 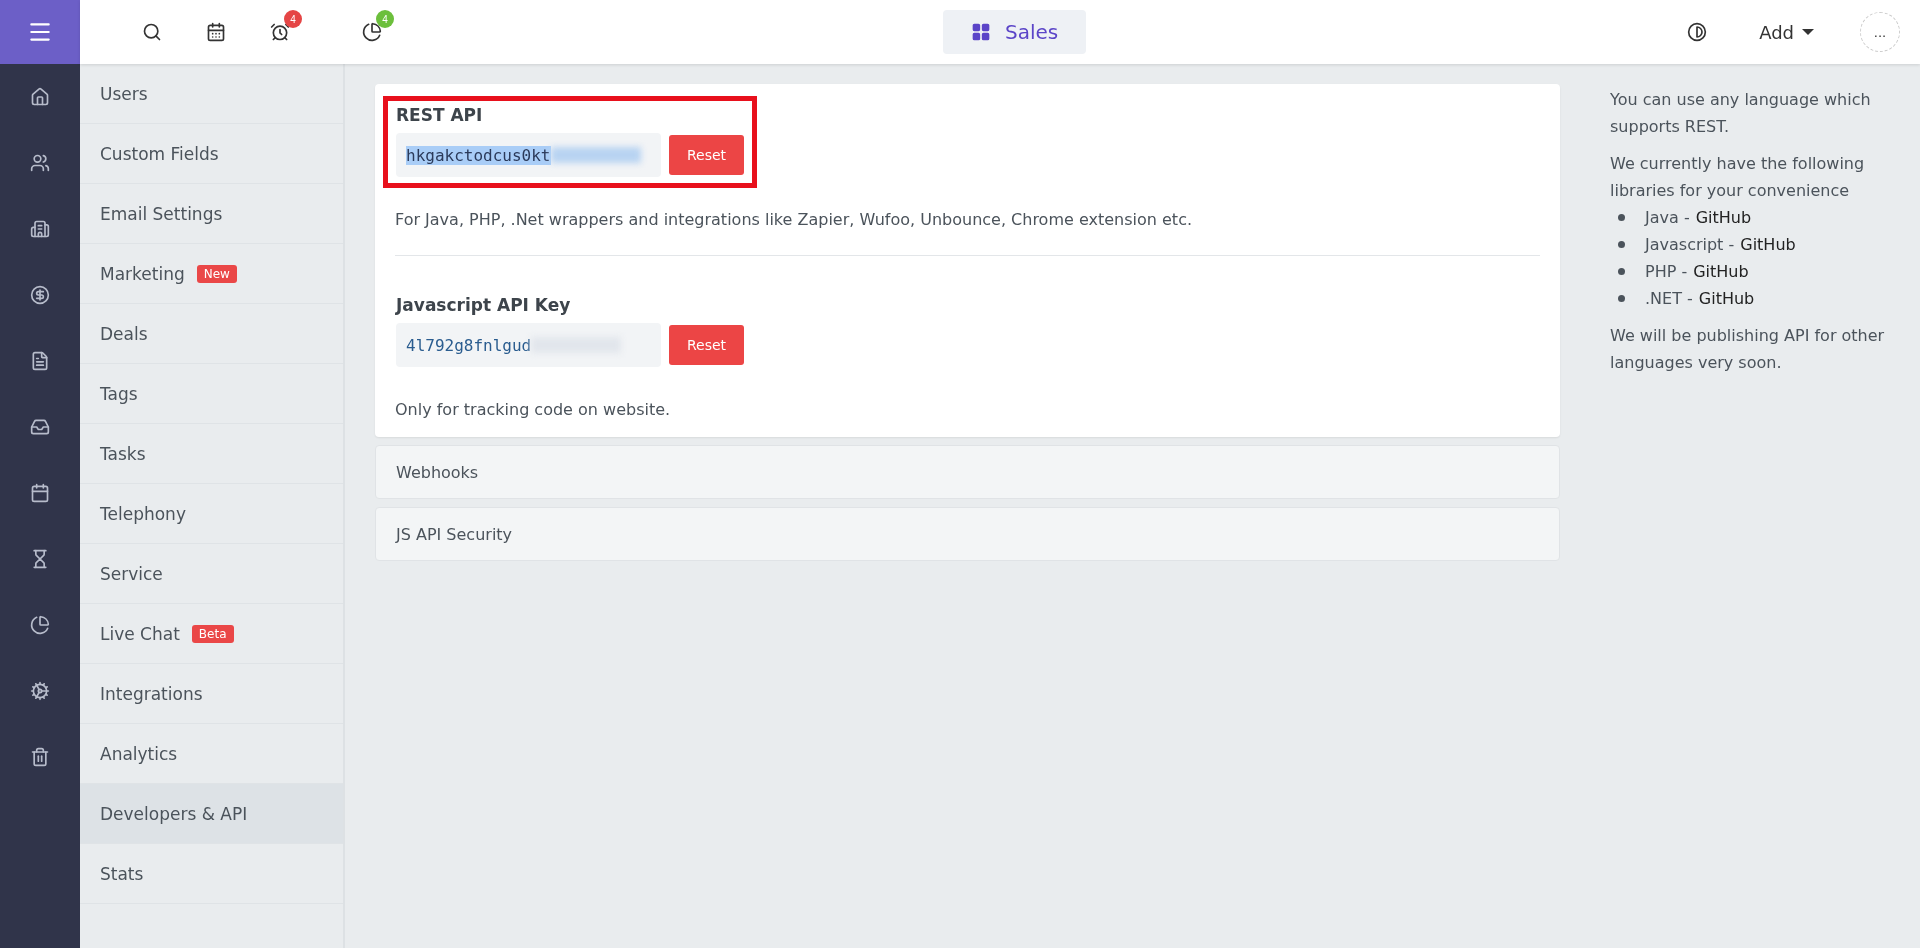 What do you see at coordinates (161, 213) in the screenshot?
I see `menu-item-label: Email Settings` at bounding box center [161, 213].